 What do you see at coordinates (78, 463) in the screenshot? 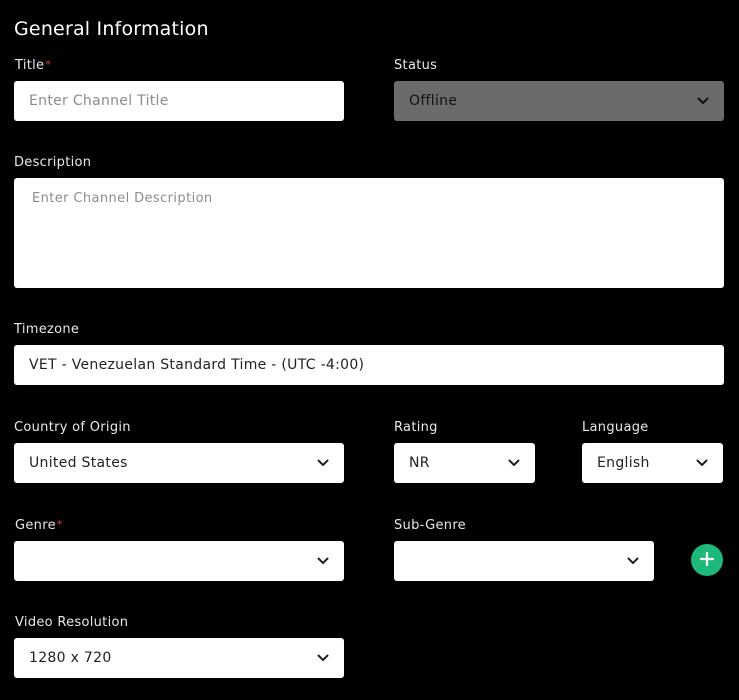
I see `country-select-value: United States` at bounding box center [78, 463].